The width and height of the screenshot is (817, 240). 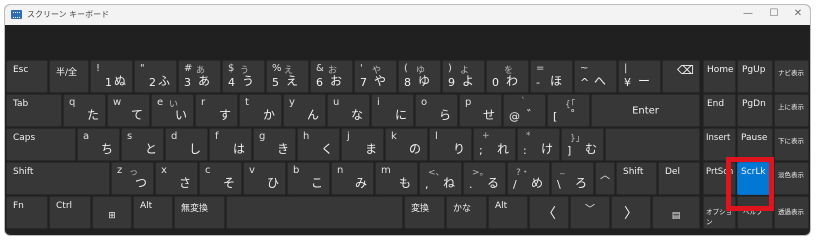 I want to click on key-f: fは, so click(x=230, y=144).